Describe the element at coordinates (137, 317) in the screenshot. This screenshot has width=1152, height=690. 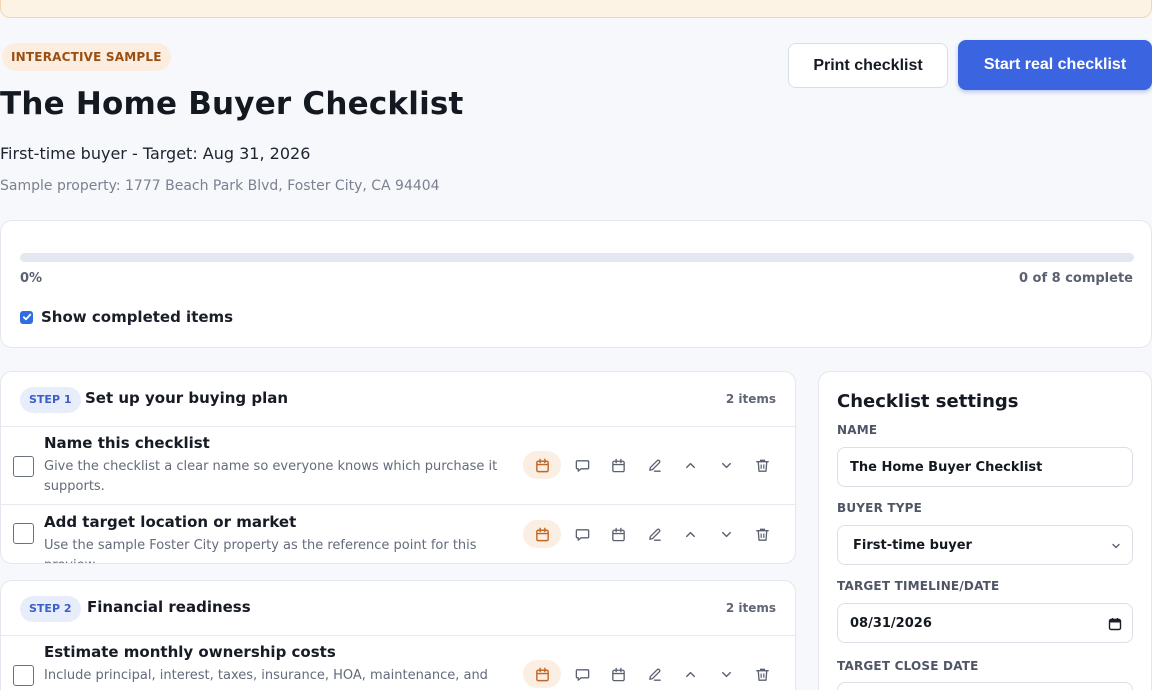
I see `show-completed-label: Show completed items` at that location.